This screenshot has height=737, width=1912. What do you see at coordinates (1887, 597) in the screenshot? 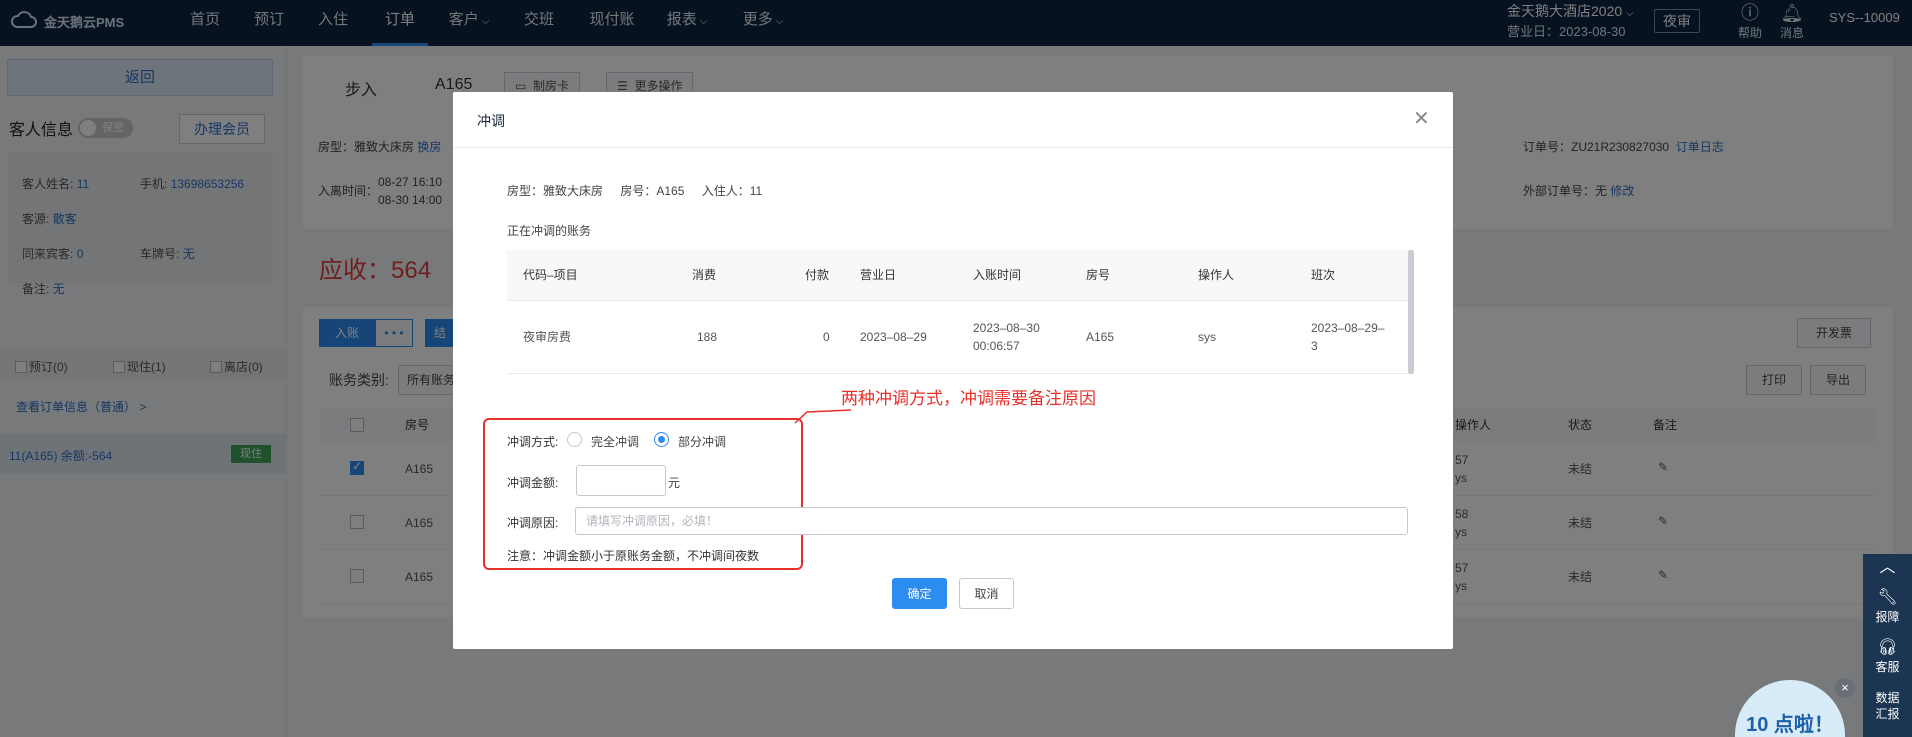
I see `wrench-icon: 🔧︎` at bounding box center [1887, 597].